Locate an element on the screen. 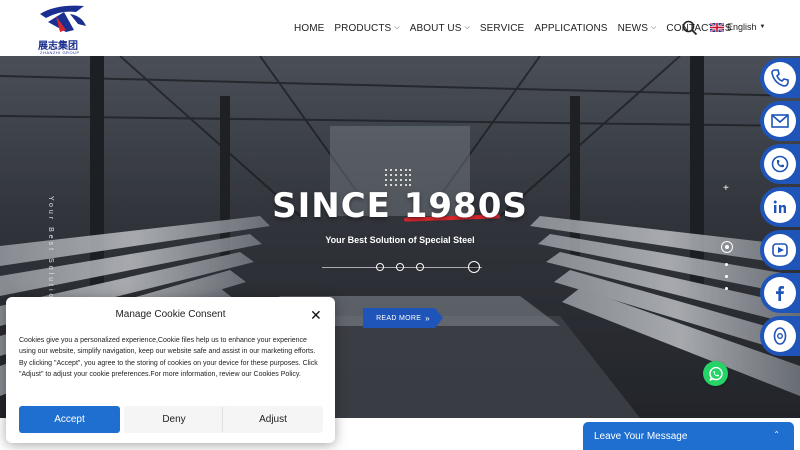  nav-item-about-us: ABOUT US ⌵ is located at coordinates (440, 28).